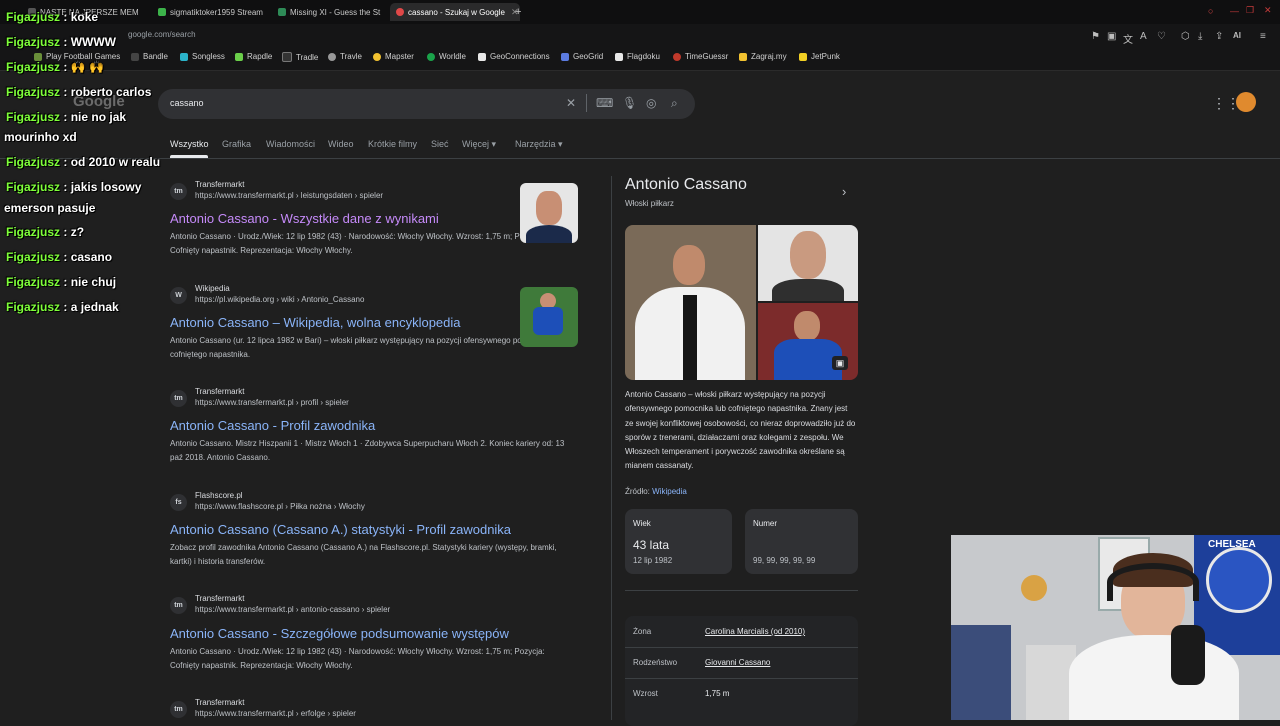 This screenshot has width=1280, height=726. What do you see at coordinates (1250, 10) in the screenshot?
I see `maximize-icon: ❐` at bounding box center [1250, 10].